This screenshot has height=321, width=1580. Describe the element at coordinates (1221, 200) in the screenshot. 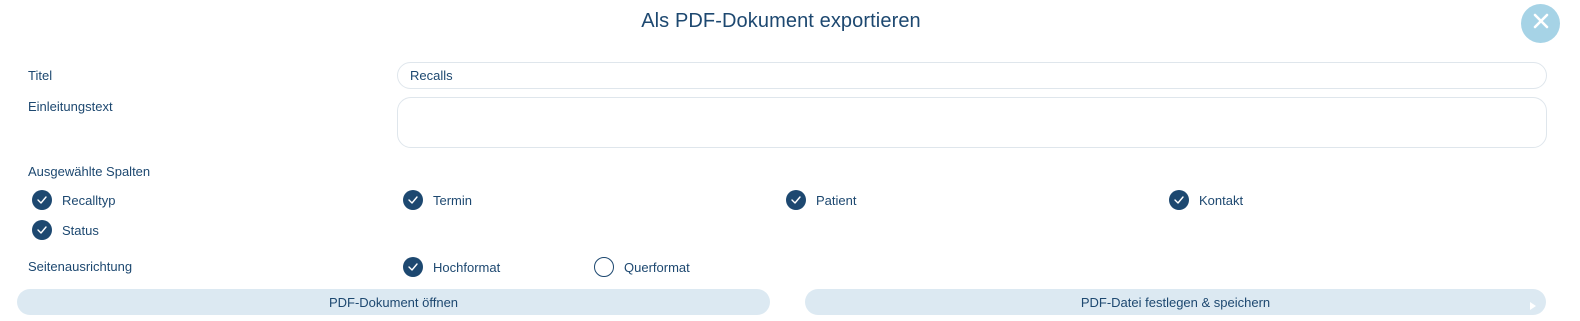

I see `column-checkbox-label: Kontakt` at that location.